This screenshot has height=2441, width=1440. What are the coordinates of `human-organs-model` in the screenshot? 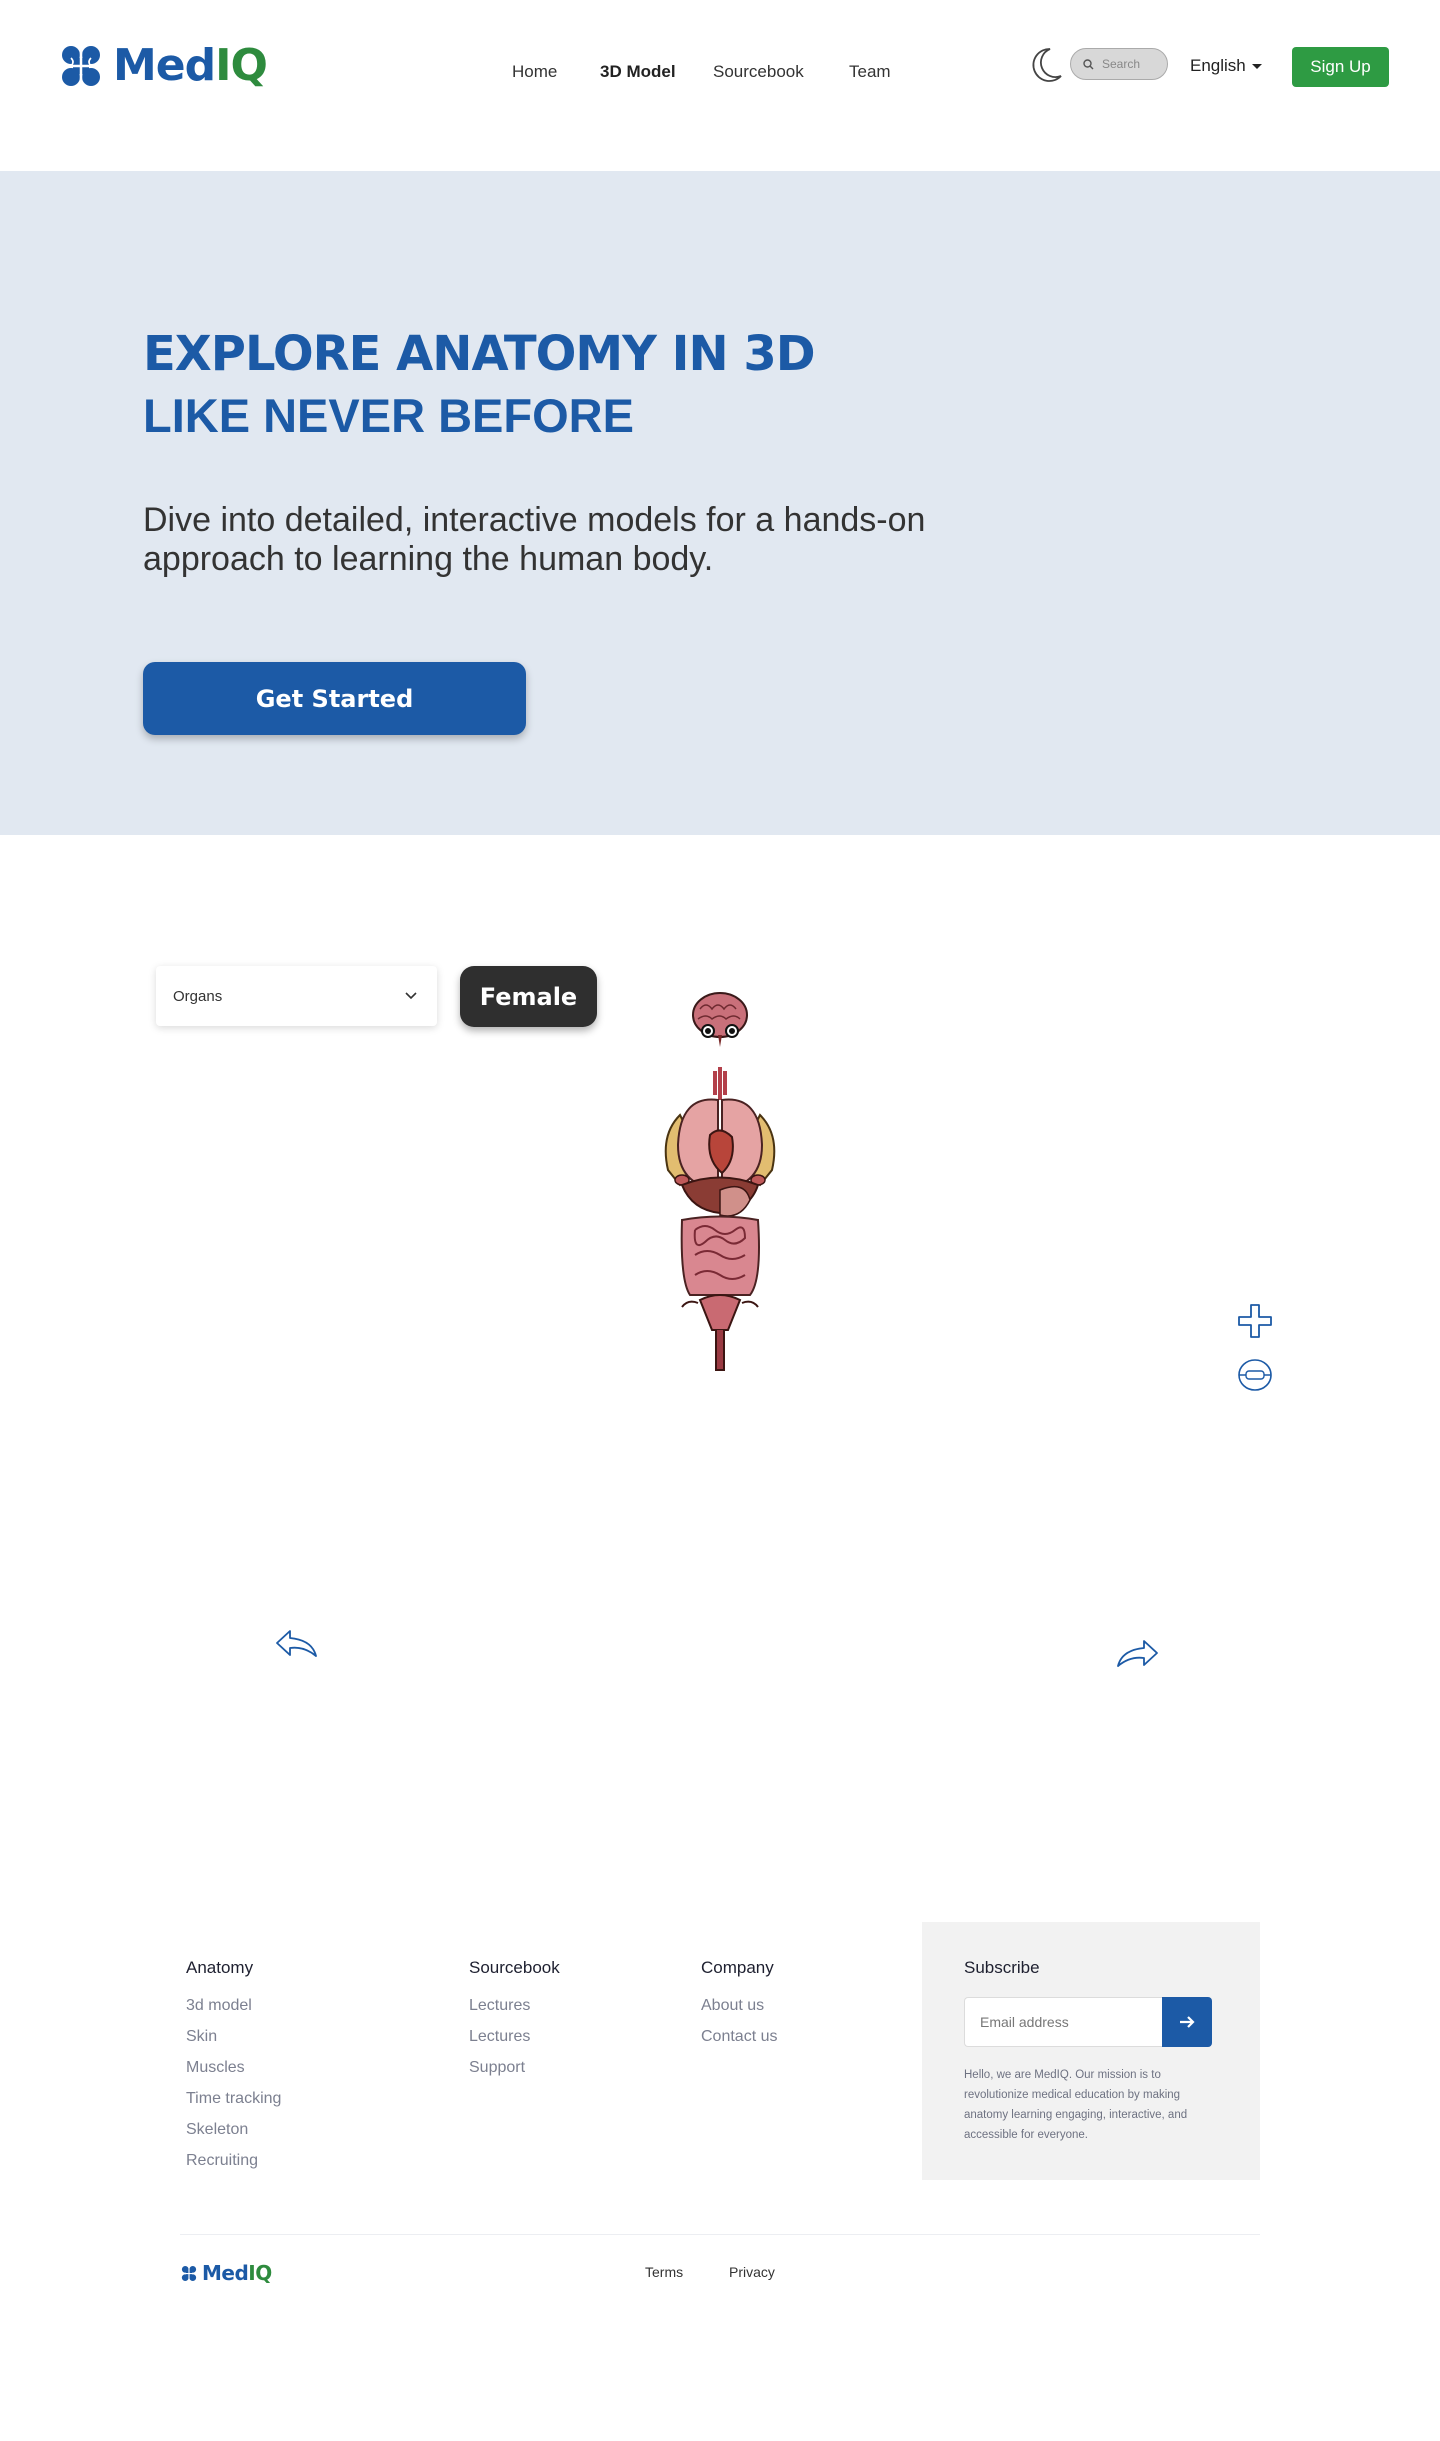 It's located at (720, 1180).